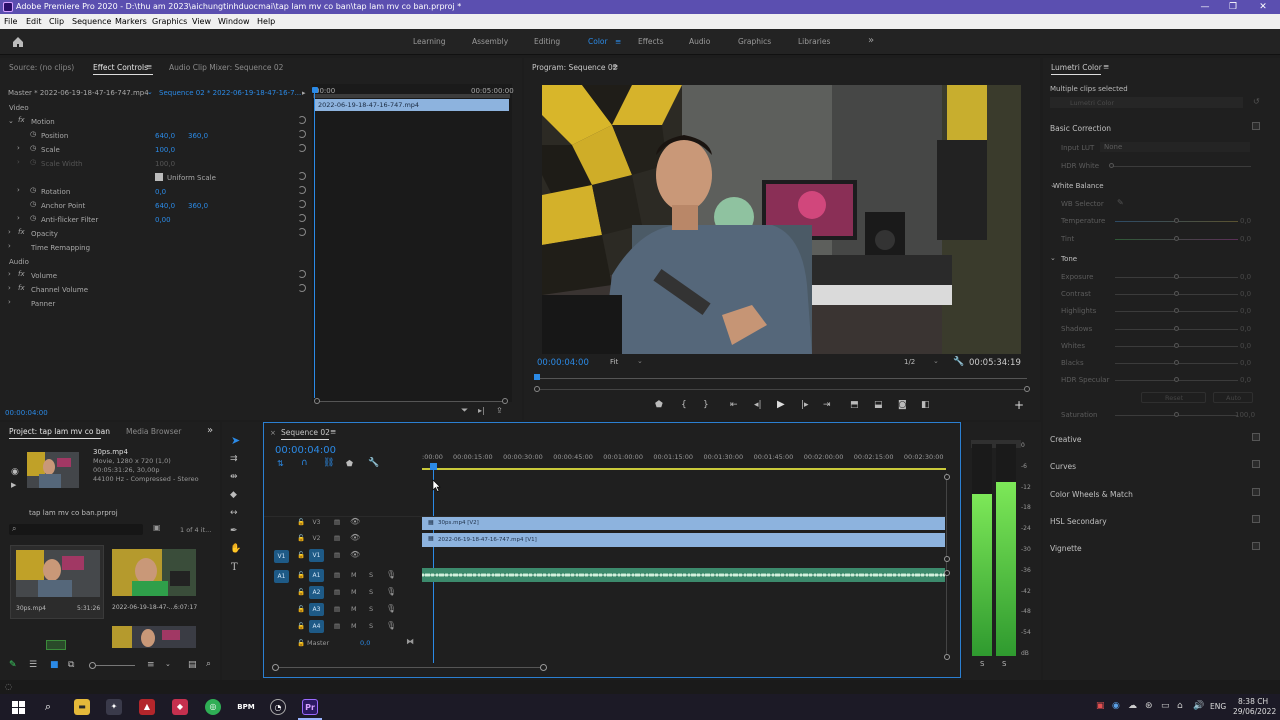 Image resolution: width=1280 pixels, height=720 pixels. I want to click on expand-volume-icon: ›, so click(9, 274).